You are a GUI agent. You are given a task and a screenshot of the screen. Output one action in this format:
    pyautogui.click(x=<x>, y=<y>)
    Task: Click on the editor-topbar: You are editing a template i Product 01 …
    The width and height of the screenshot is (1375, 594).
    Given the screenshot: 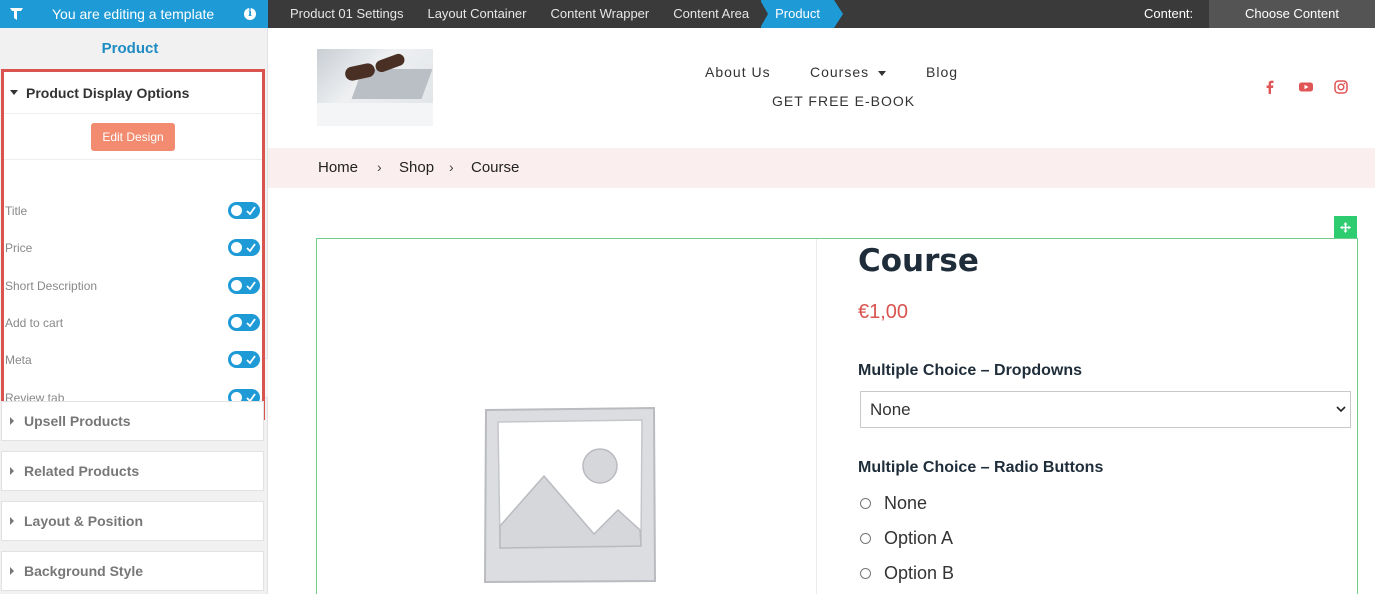 What is the action you would take?
    pyautogui.click(x=687, y=14)
    